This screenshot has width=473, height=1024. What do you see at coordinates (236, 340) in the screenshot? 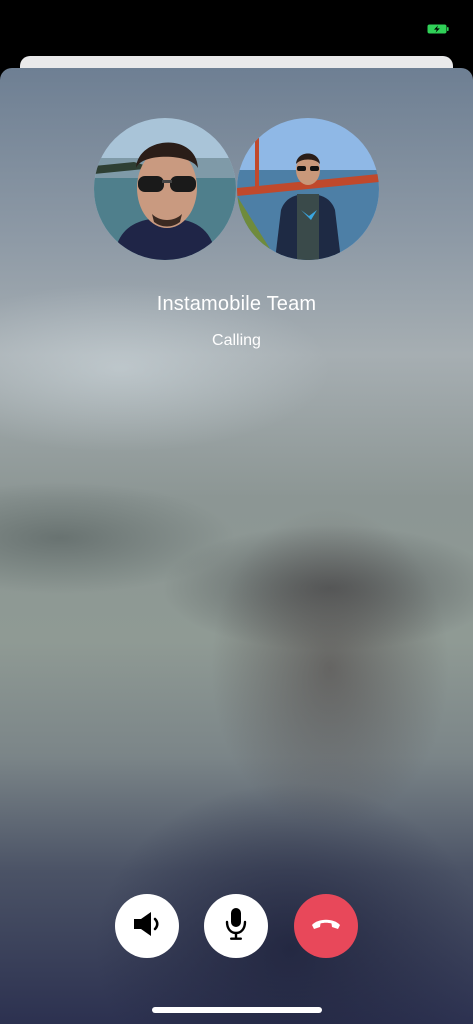
I see `call-status: Calling` at bounding box center [236, 340].